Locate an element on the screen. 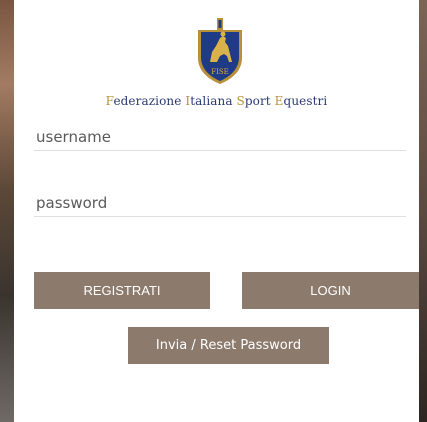 The image size is (427, 422). login-button: LOGIN is located at coordinates (330, 290).